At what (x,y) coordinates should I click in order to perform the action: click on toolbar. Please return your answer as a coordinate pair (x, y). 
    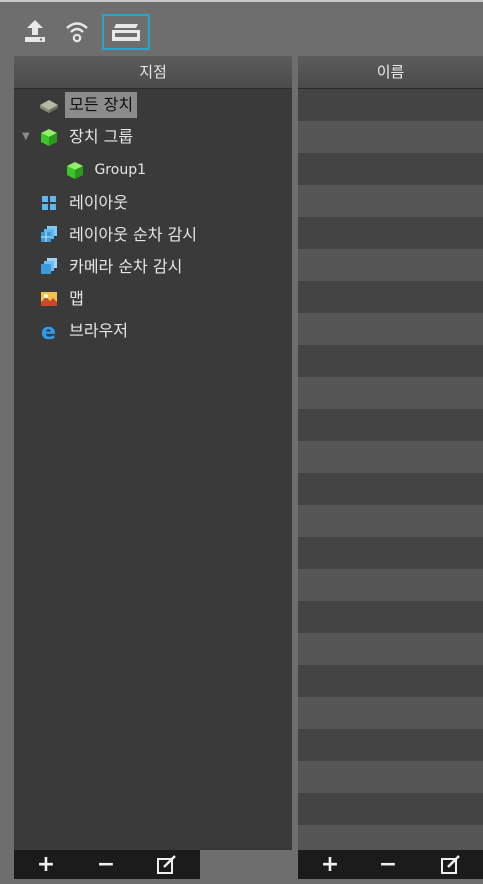
    Looking at the image, I should click on (248, 33).